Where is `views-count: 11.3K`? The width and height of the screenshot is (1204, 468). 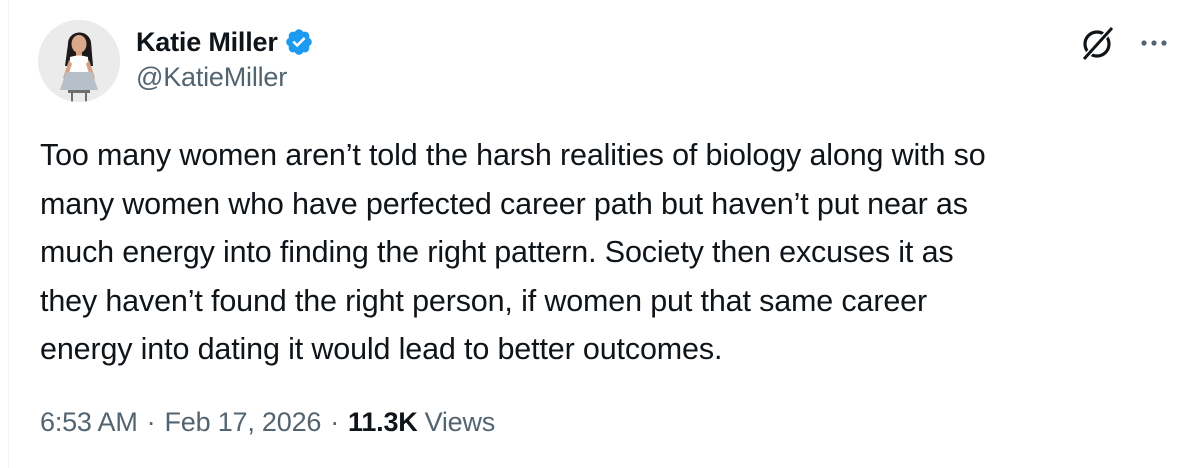
views-count: 11.3K is located at coordinates (383, 421).